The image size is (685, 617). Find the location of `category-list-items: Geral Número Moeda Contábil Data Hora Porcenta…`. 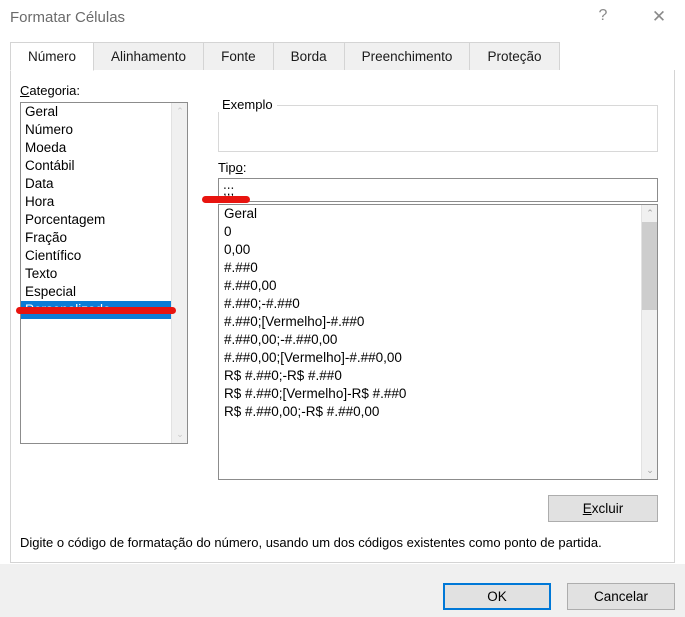

category-list-items: Geral Número Moeda Contábil Data Hora Porcenta… is located at coordinates (97, 211).